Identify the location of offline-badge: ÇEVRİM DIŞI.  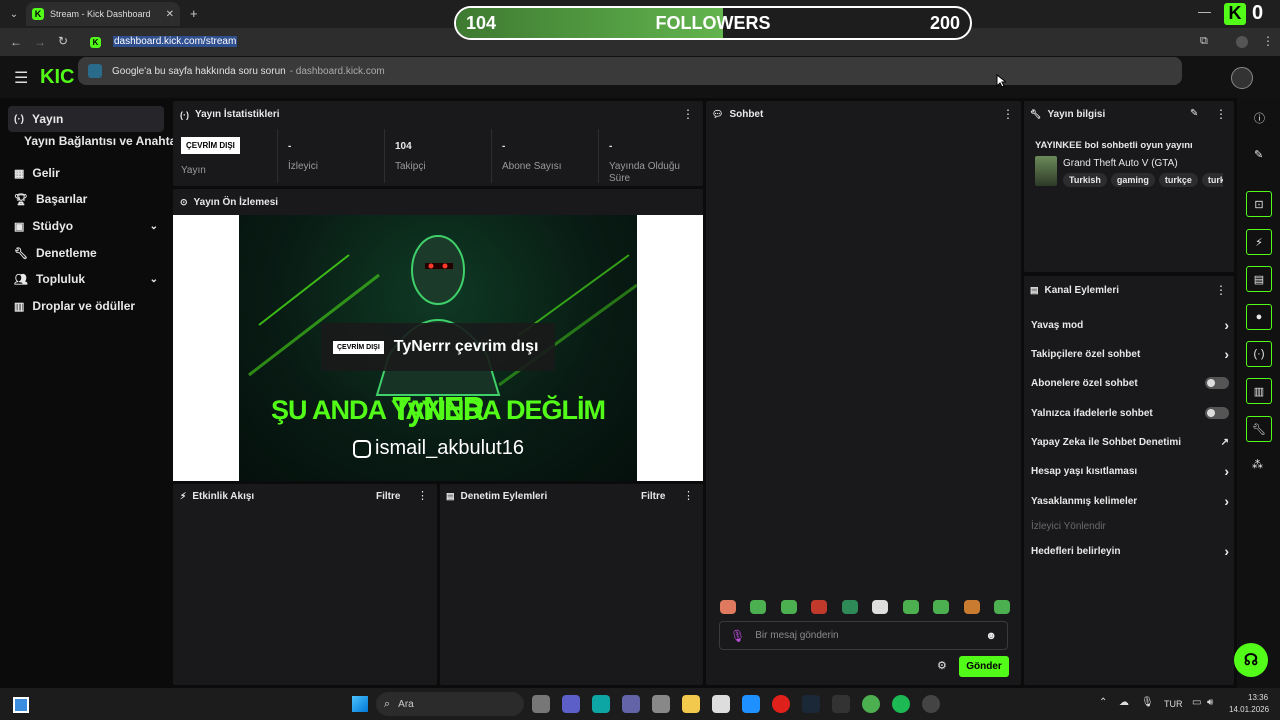
(358, 347).